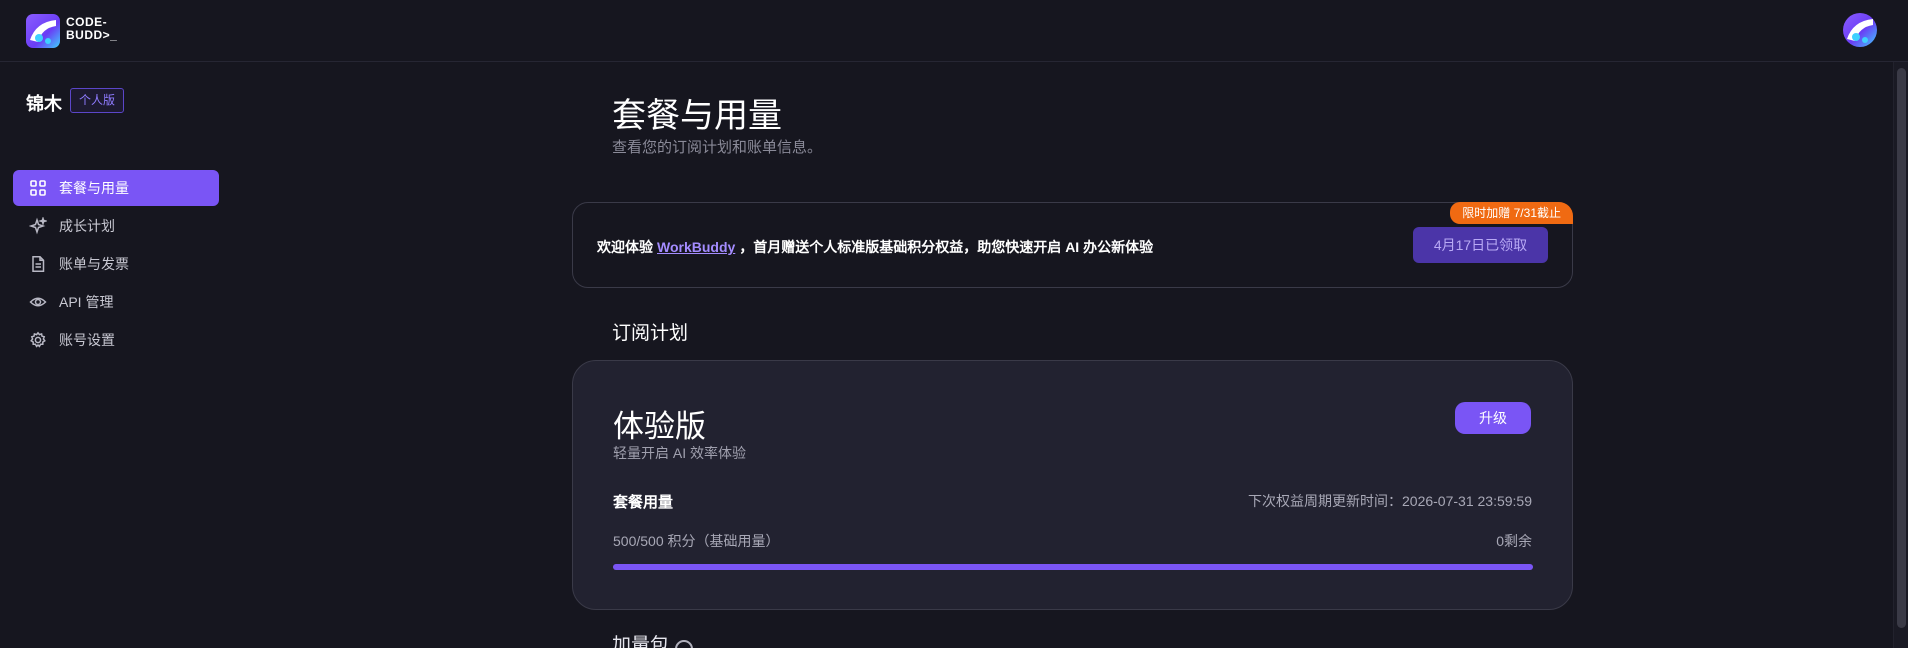  Describe the element at coordinates (680, 453) in the screenshot. I see `plan-description: 轻量开启 AI 效率体验` at that location.